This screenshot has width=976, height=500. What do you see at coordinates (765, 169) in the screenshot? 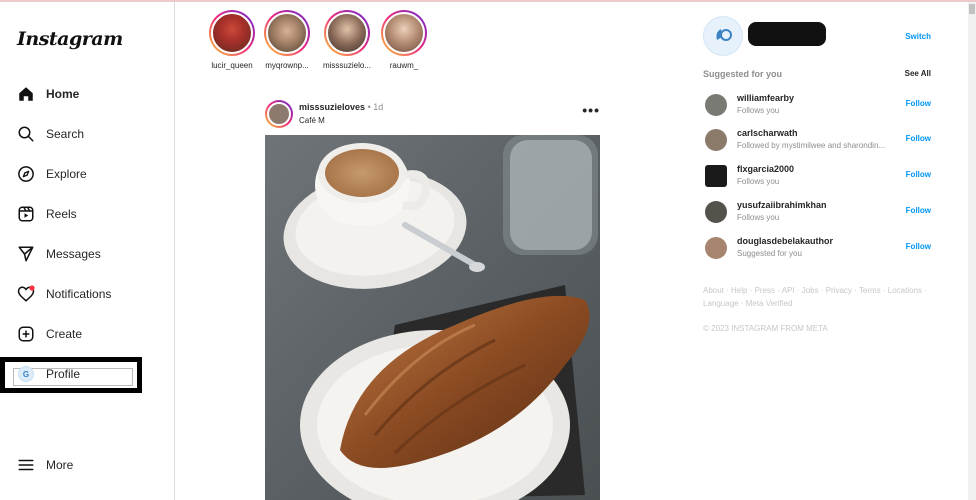
I see `suggestion-username: flxgarcia2000` at bounding box center [765, 169].